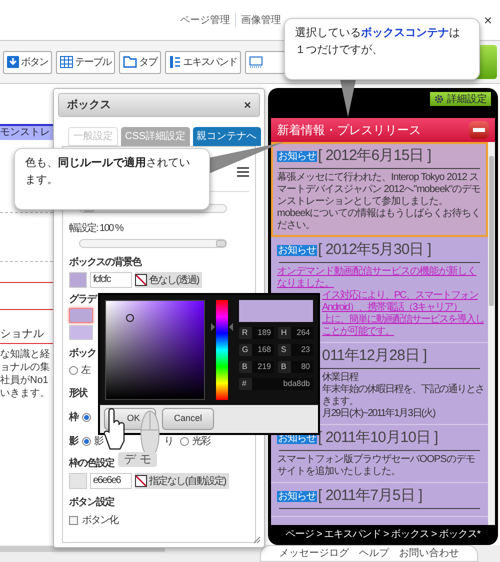  I want to click on number-field: 168, so click(263, 350).